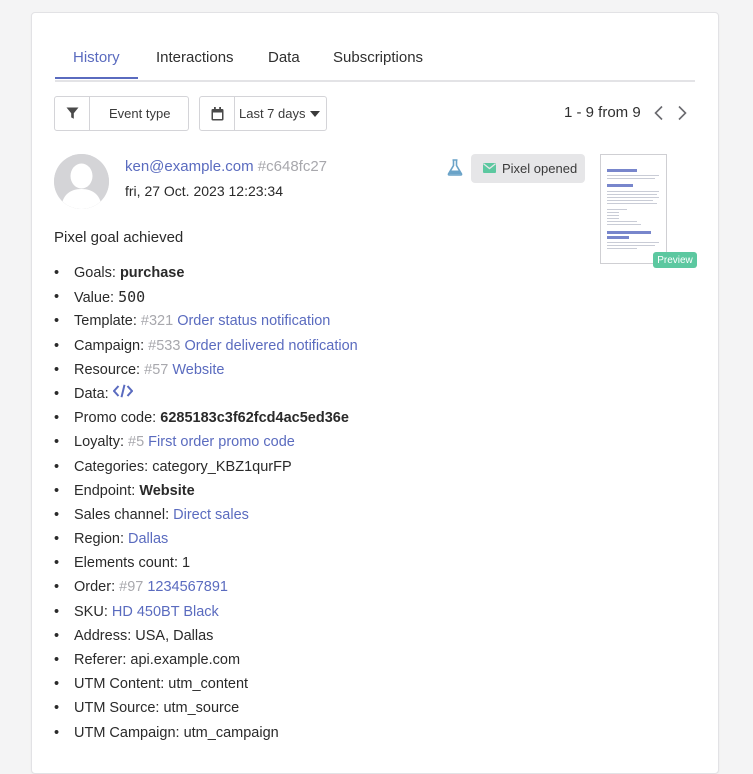 The image size is (753, 774). I want to click on campaign-id: #533, so click(164, 345).